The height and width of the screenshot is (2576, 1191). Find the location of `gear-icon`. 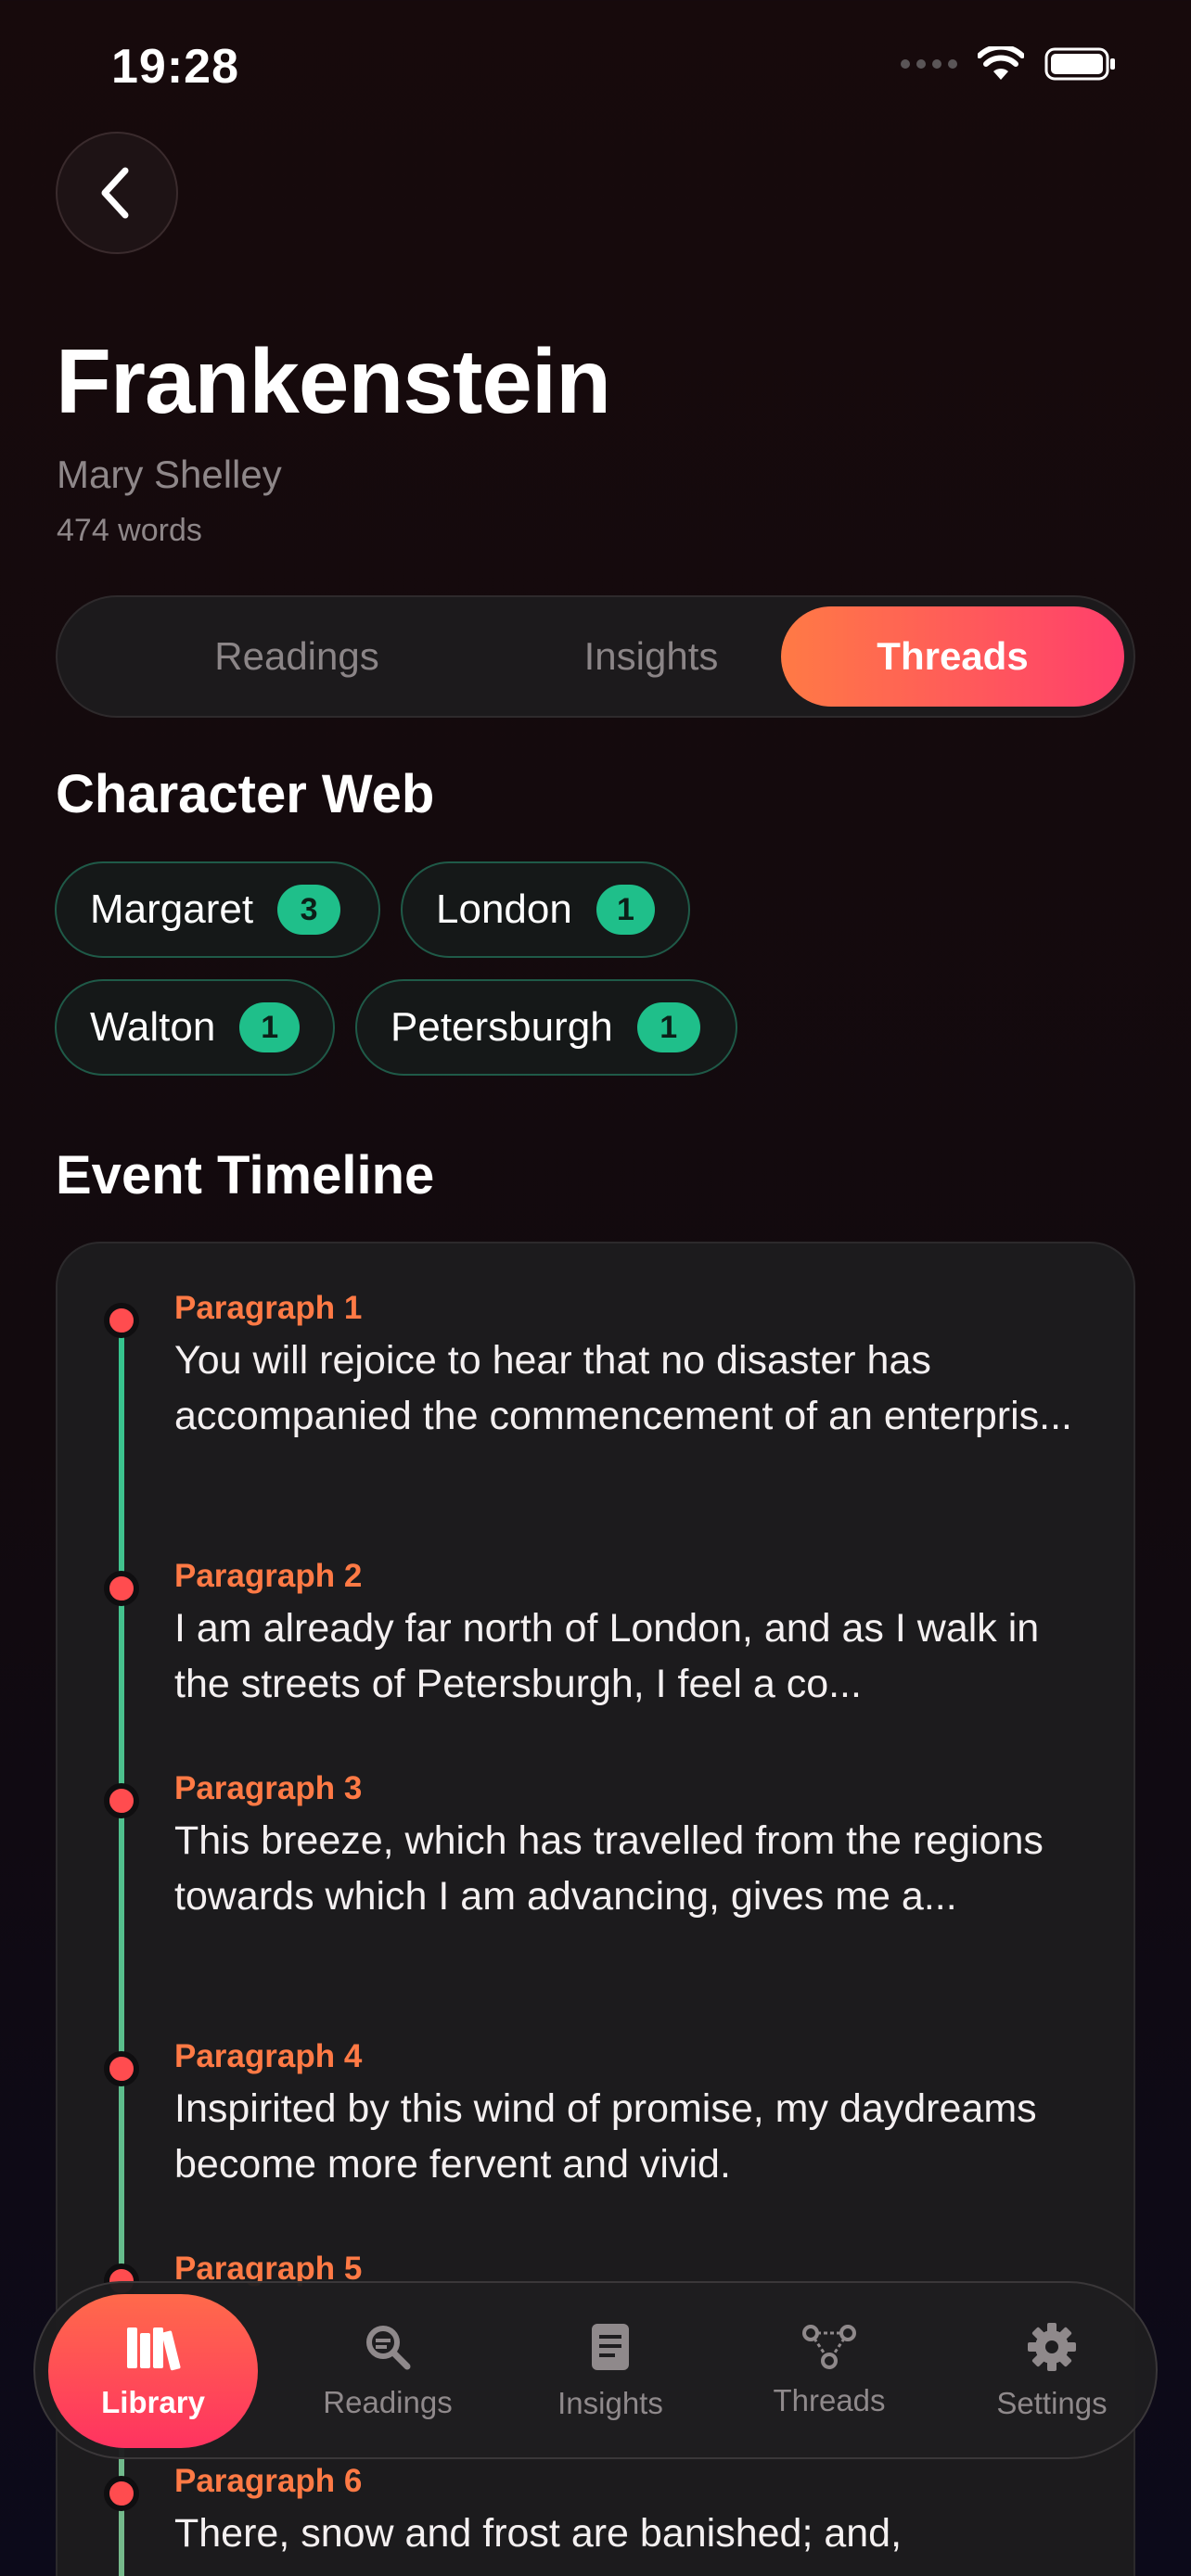

gear-icon is located at coordinates (1052, 2347).